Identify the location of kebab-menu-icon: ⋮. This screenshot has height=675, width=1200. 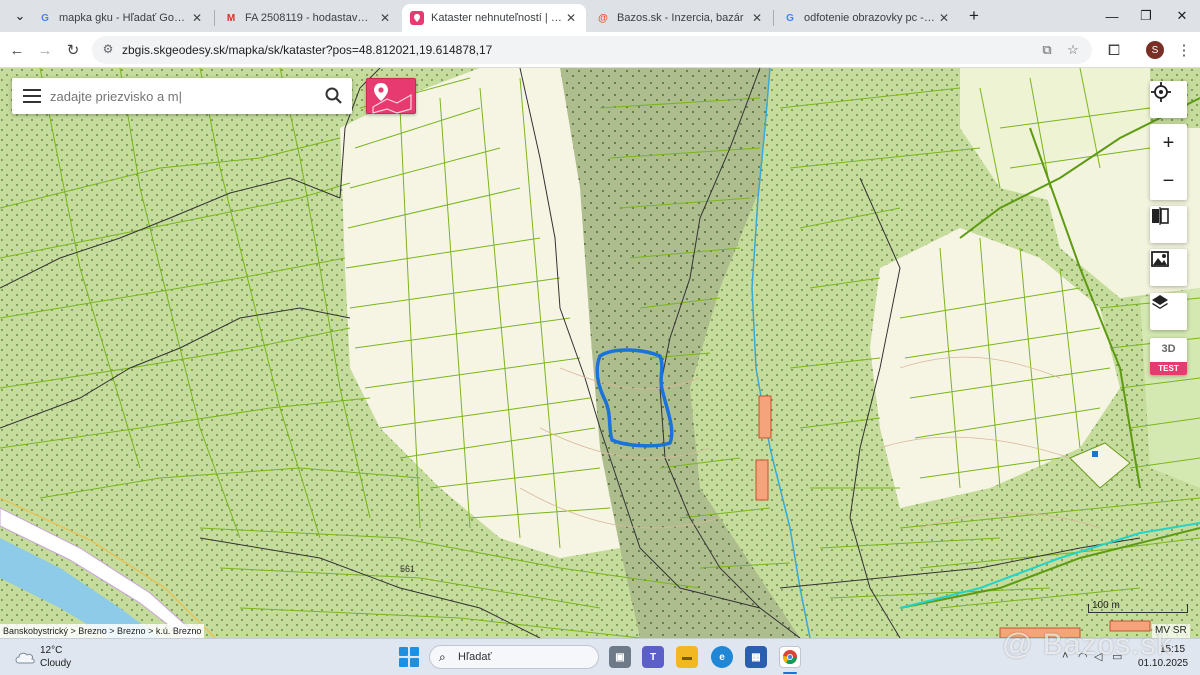
(1184, 50).